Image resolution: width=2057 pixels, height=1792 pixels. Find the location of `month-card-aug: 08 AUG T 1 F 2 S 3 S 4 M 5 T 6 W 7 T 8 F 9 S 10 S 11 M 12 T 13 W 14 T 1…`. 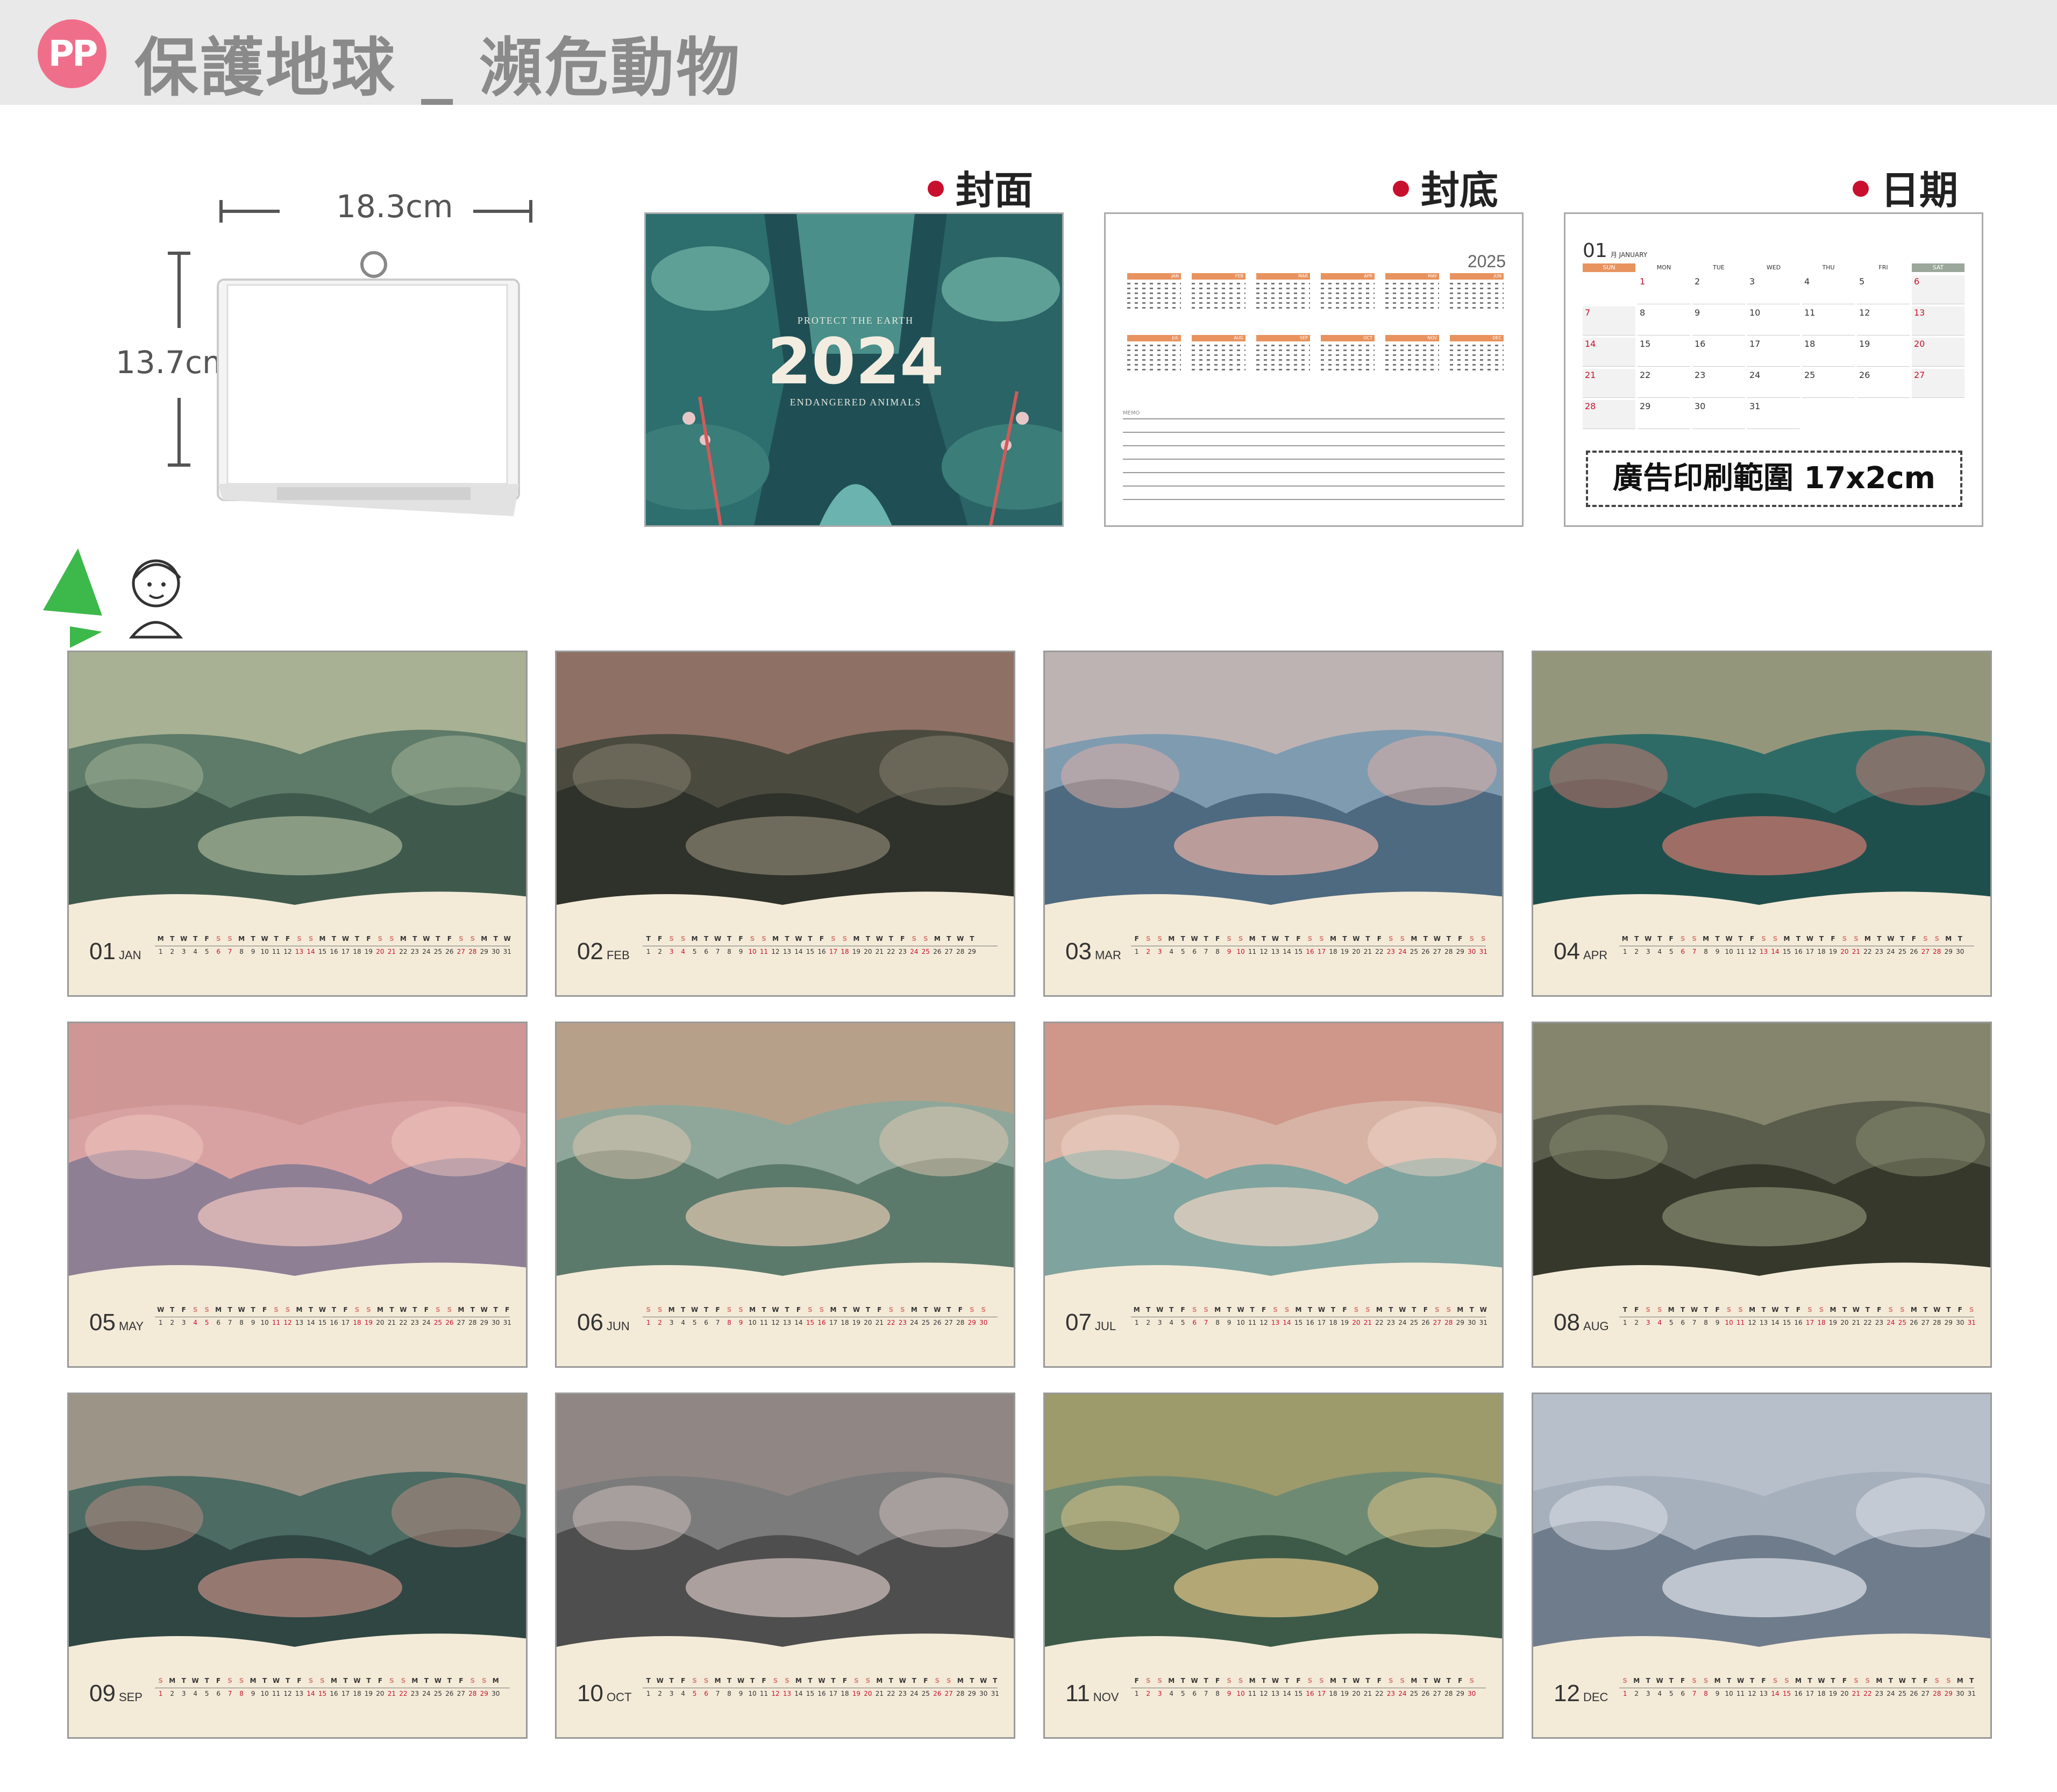

month-card-aug: 08 AUG T 1 F 2 S 3 S 4 M 5 T 6 W 7 T 8 F 9 S 10 S 11 M 12 T 13 W 14 T 1… is located at coordinates (1762, 1195).